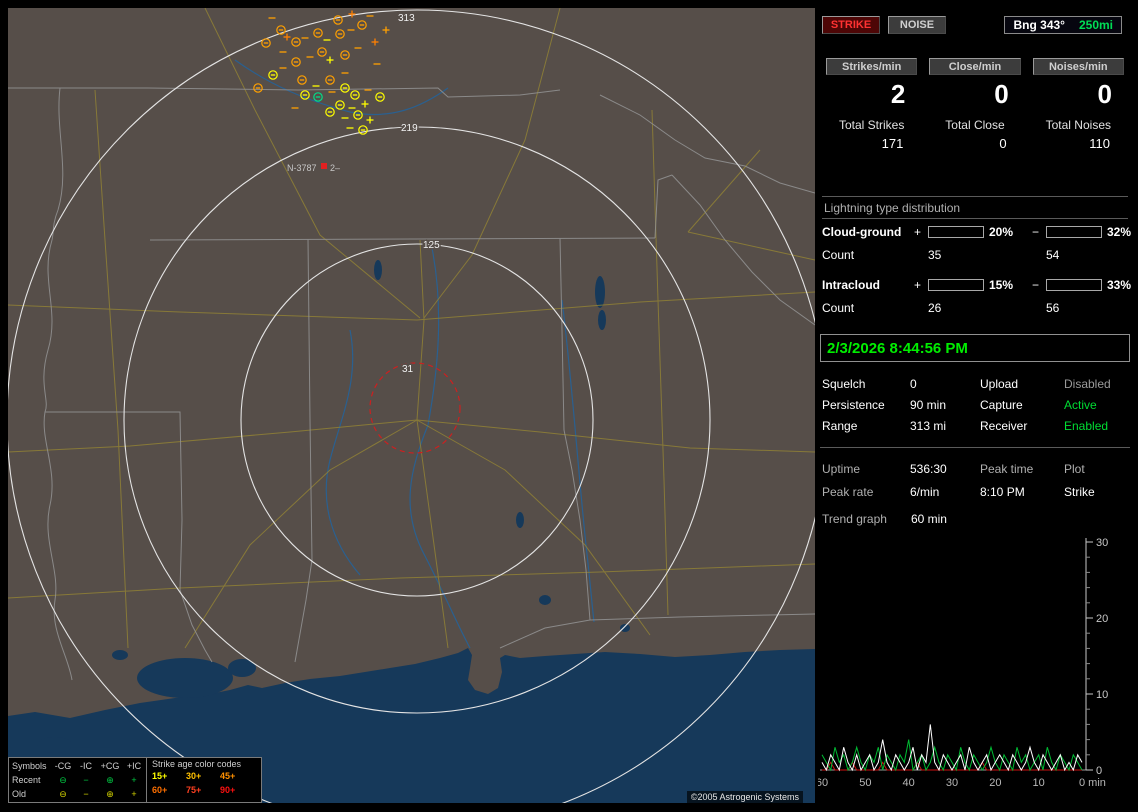 The width and height of the screenshot is (1138, 812). I want to click on intracloud-label: Intracloud, so click(851, 284).